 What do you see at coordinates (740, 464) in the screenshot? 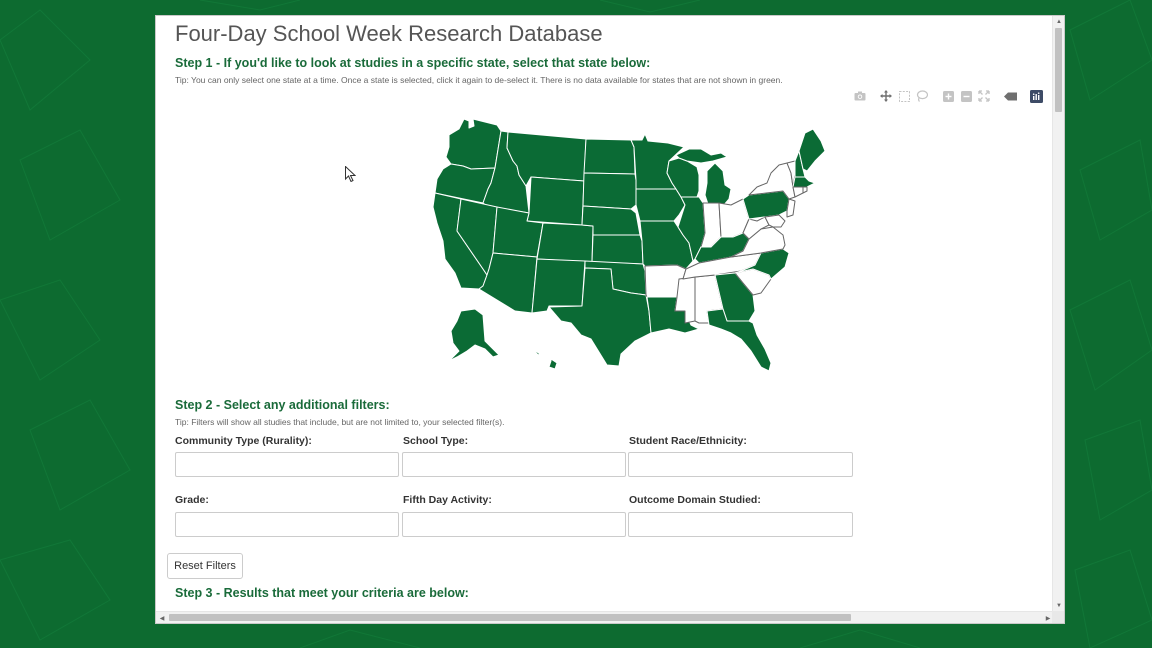
I see `student-race-select` at bounding box center [740, 464].